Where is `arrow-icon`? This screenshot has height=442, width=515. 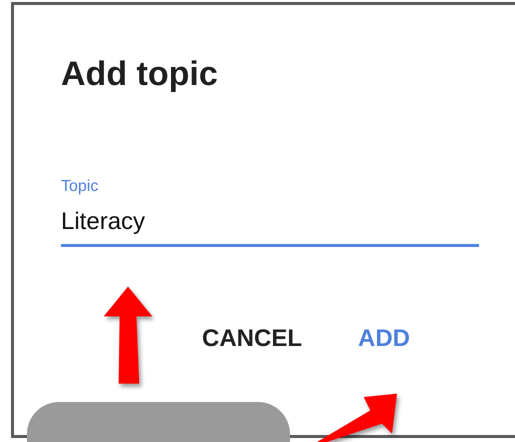
arrow-icon is located at coordinates (357, 417).